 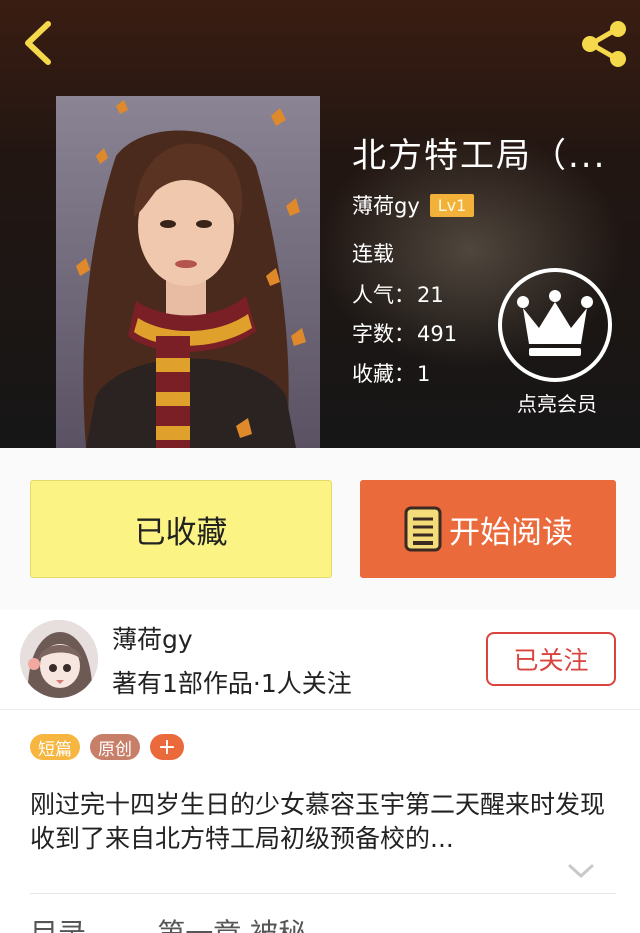 I want to click on back-button, so click(x=41, y=43).